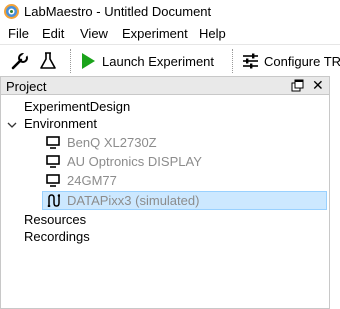 This screenshot has width=340, height=309. What do you see at coordinates (12, 125) in the screenshot?
I see `chevron-down-icon` at bounding box center [12, 125].